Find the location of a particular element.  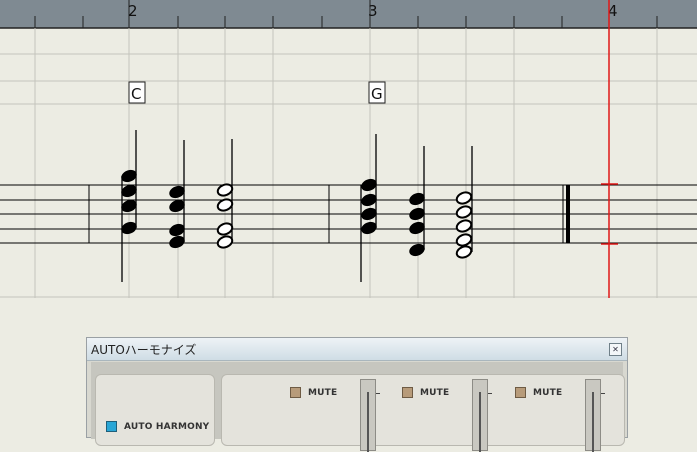

chord-label: C is located at coordinates (136, 94).